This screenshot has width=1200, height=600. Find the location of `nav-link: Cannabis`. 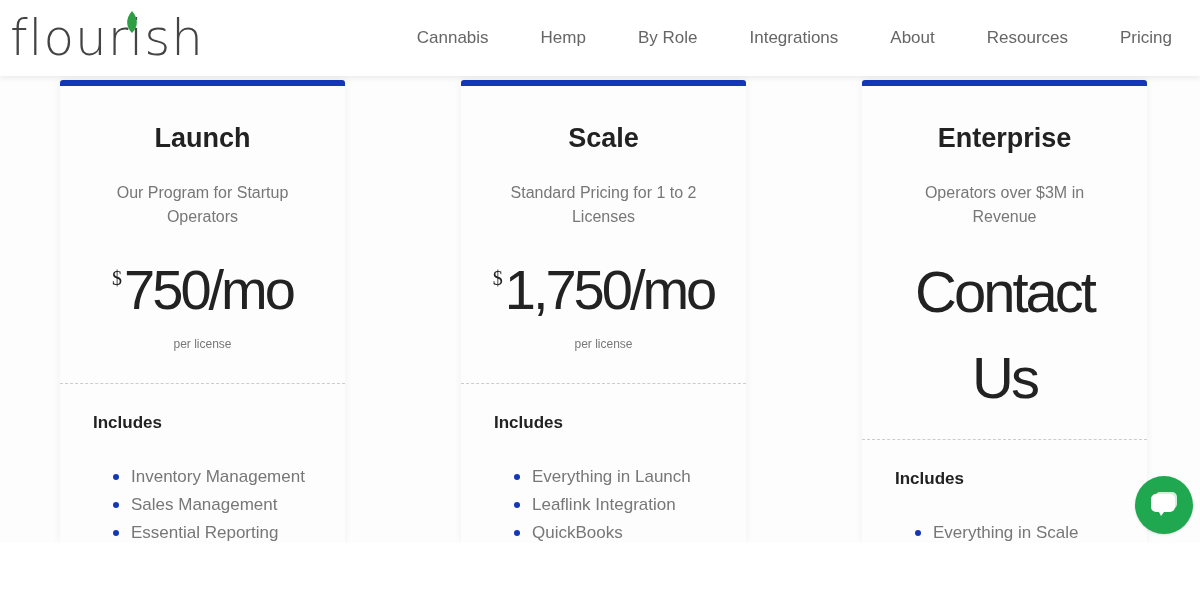

nav-link: Cannabis is located at coordinates (452, 38).